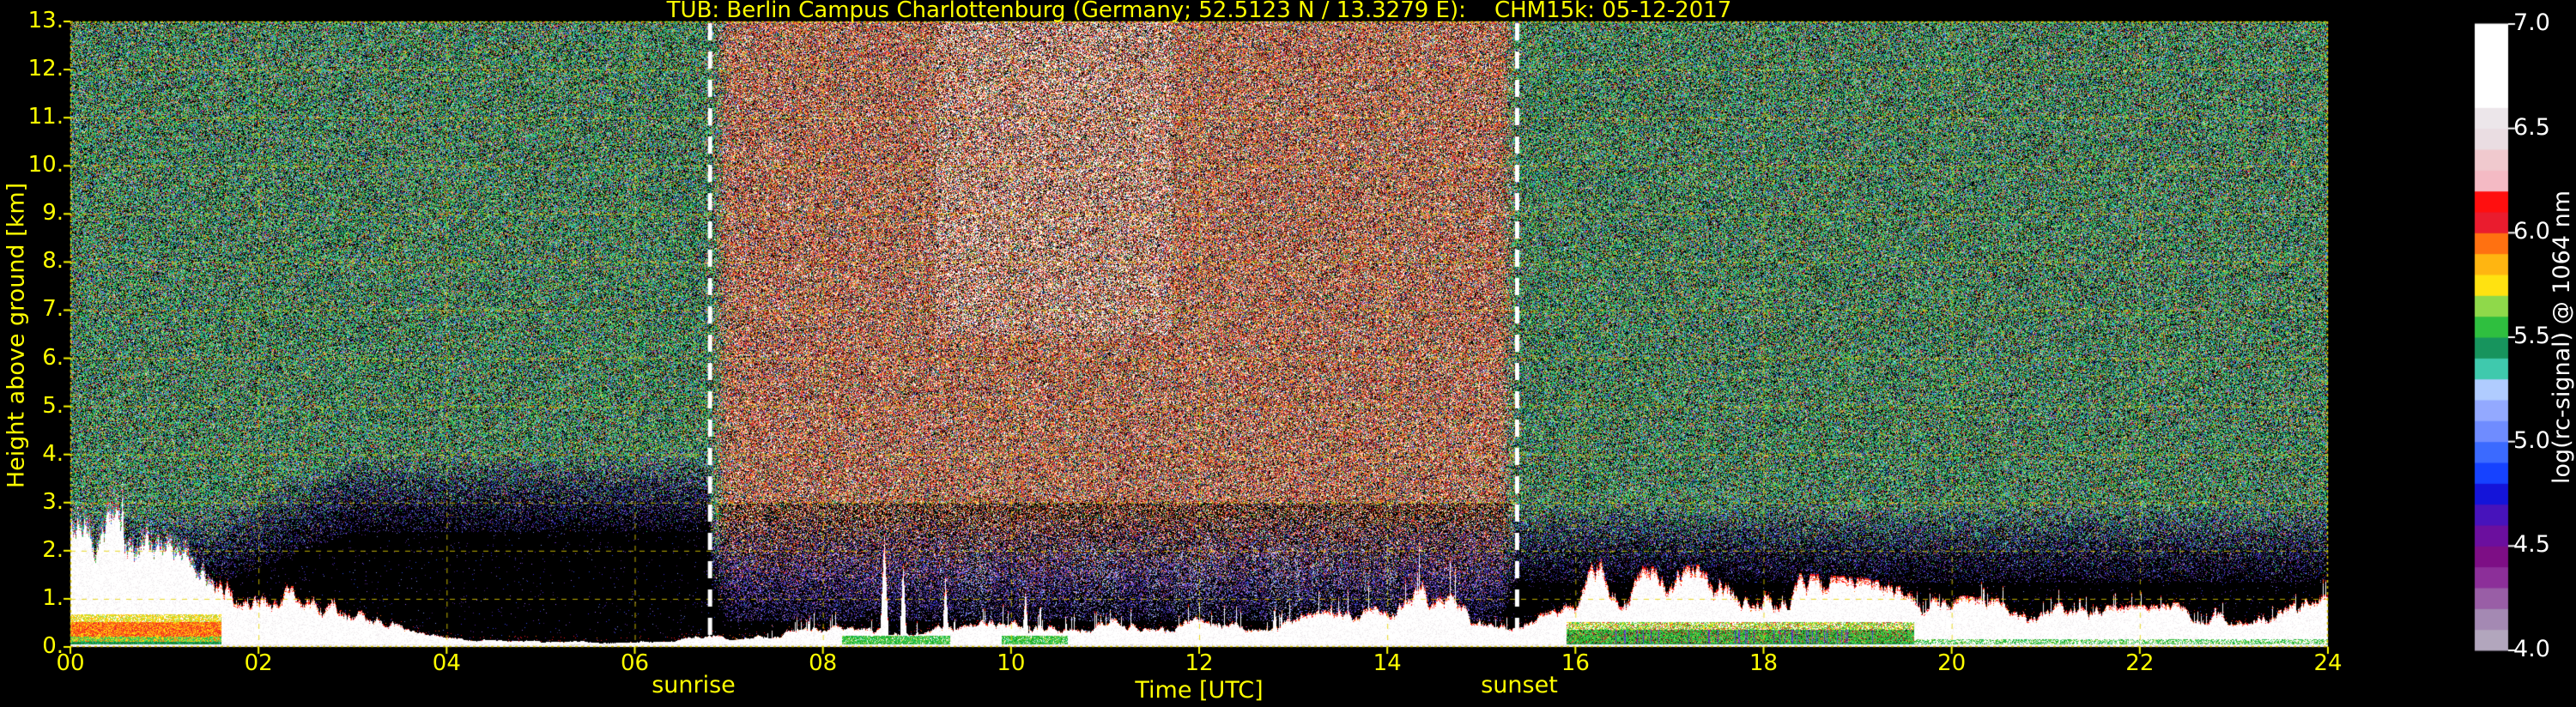 This screenshot has width=2576, height=707. I want to click on colorbar-tick-label: 5.0, so click(2531, 440).